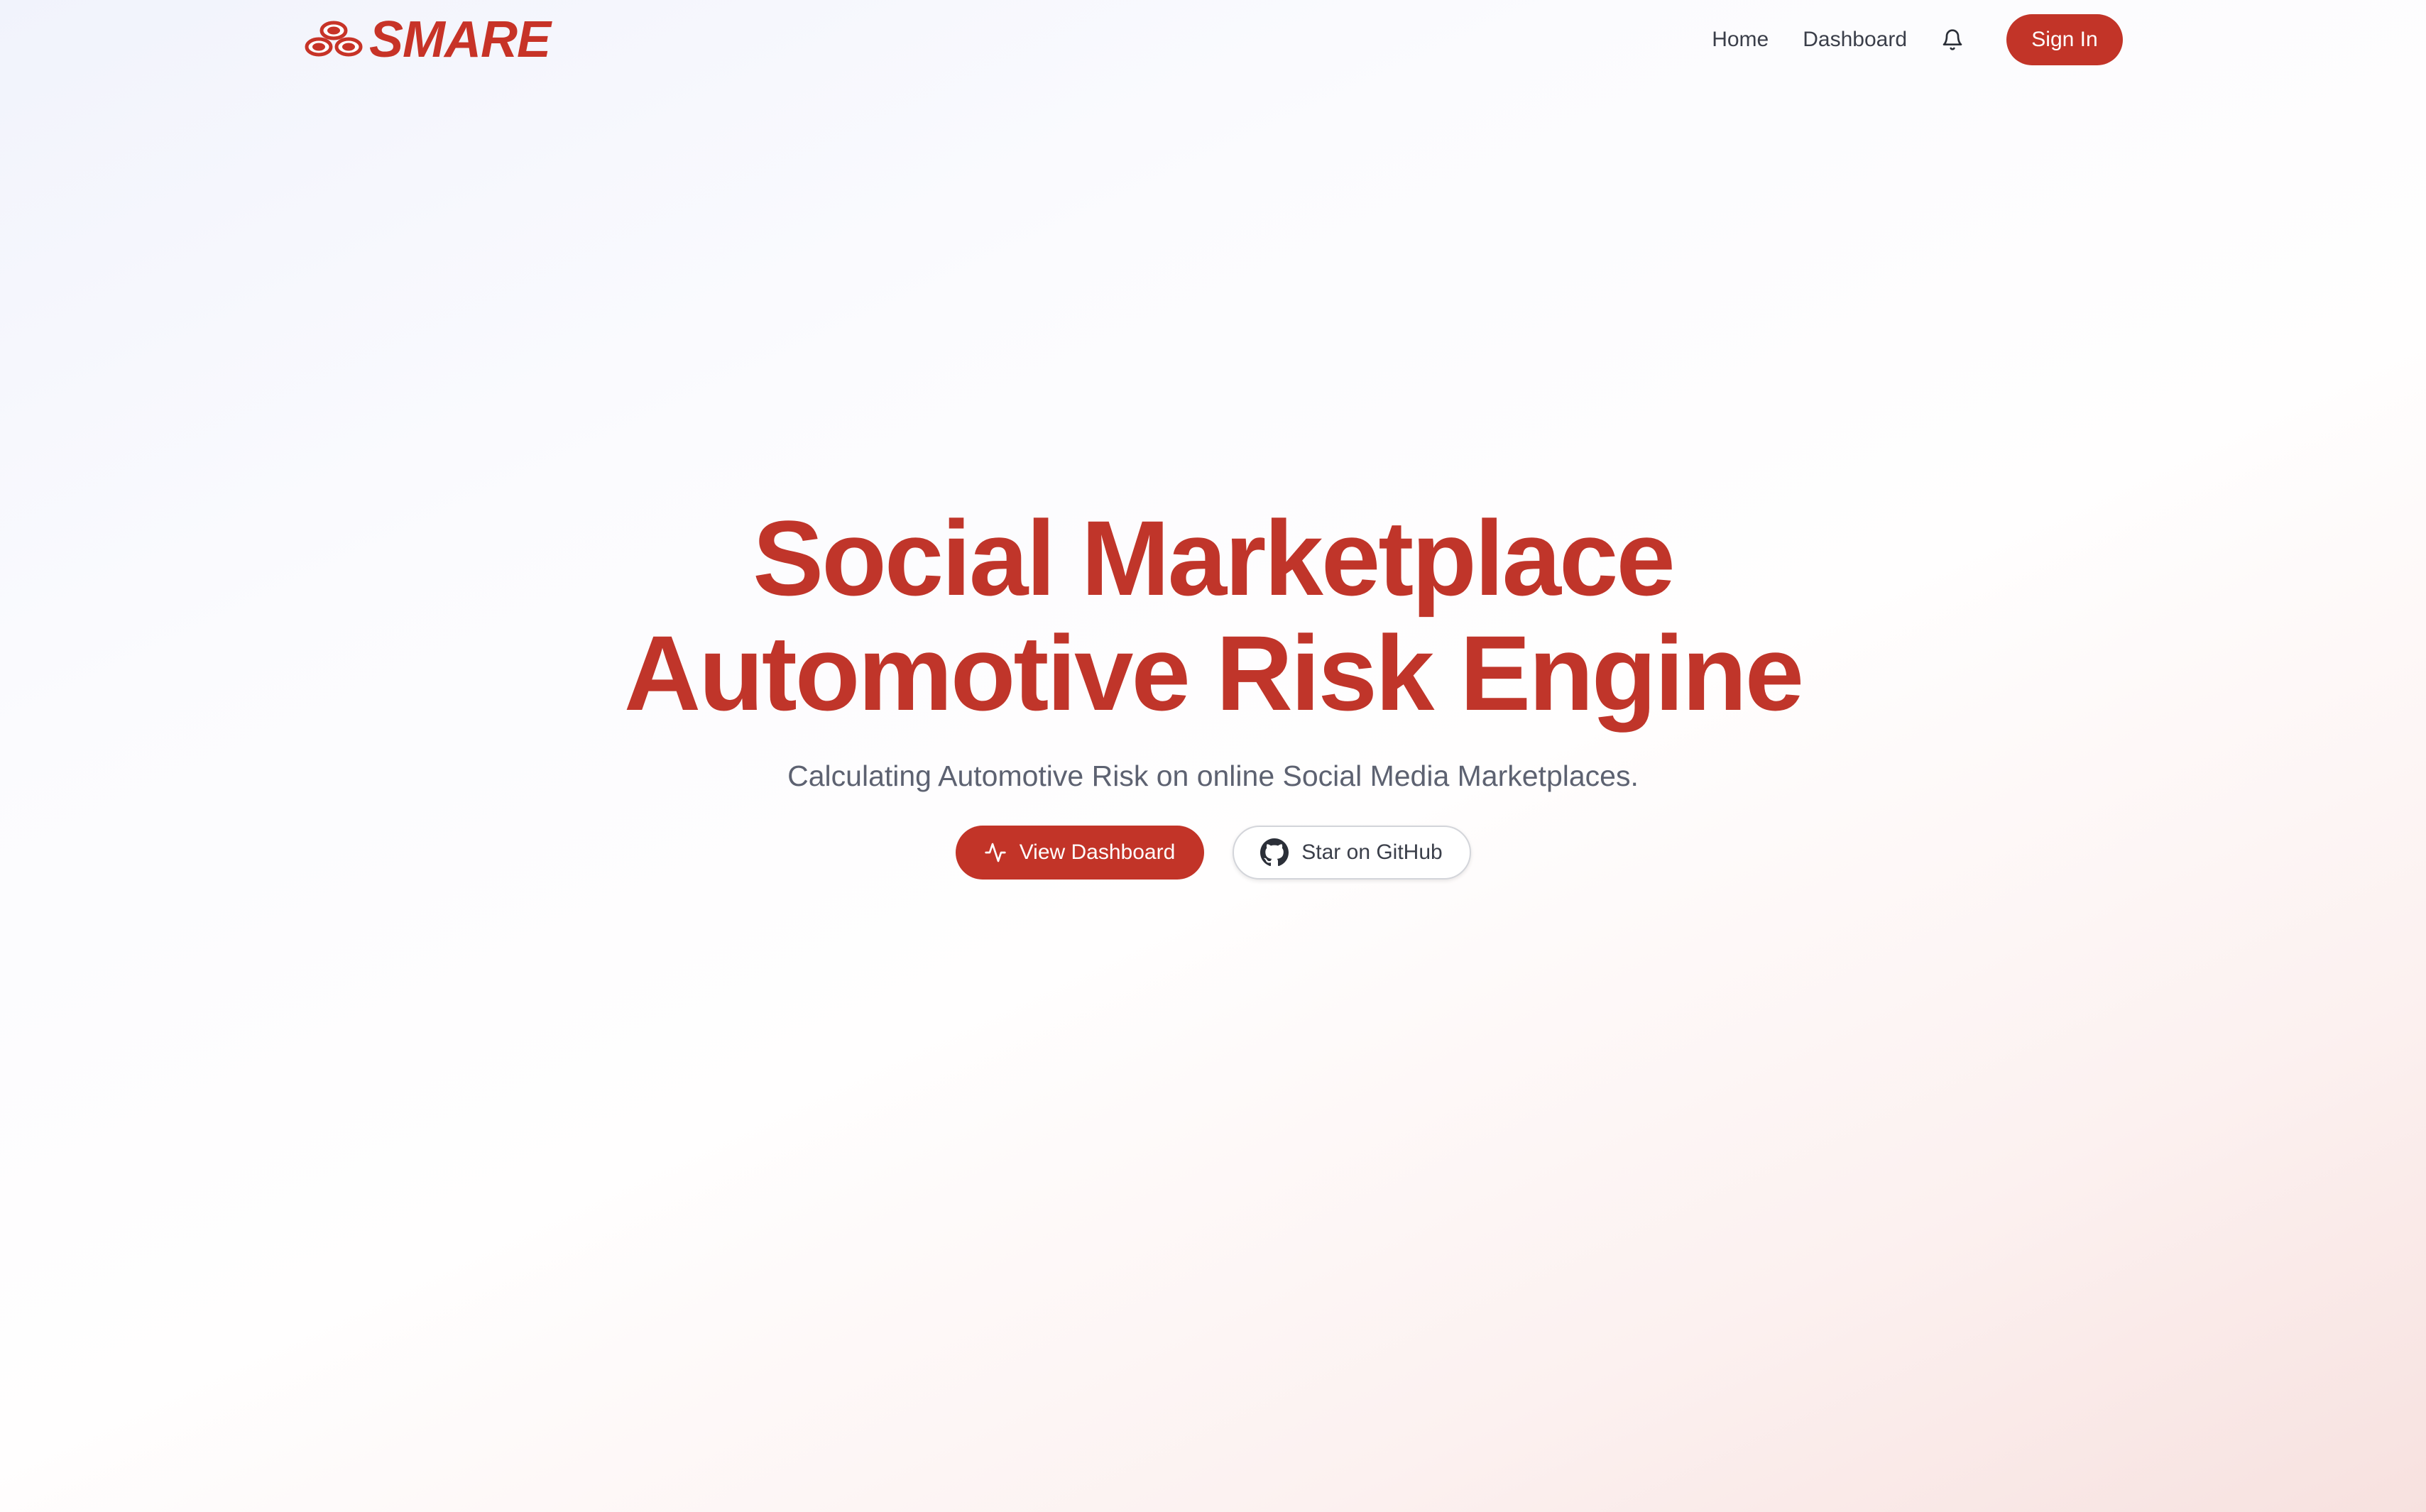 The image size is (2426, 1512). Describe the element at coordinates (1917, 40) in the screenshot. I see `top-nav: Home Dashboard Sign In` at that location.